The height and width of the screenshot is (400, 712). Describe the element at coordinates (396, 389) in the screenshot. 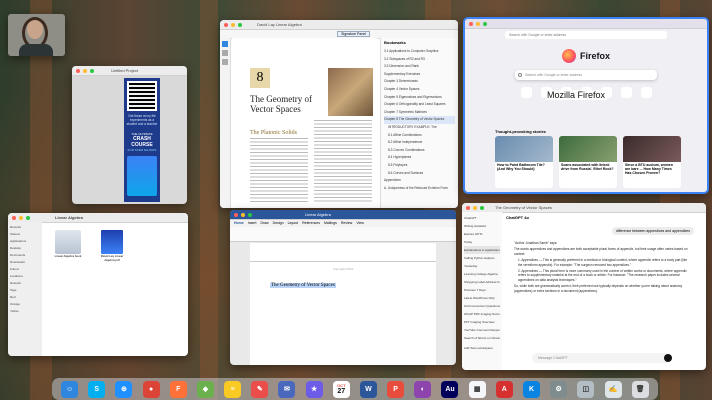

I see `pdf-expert-icon: P` at that location.